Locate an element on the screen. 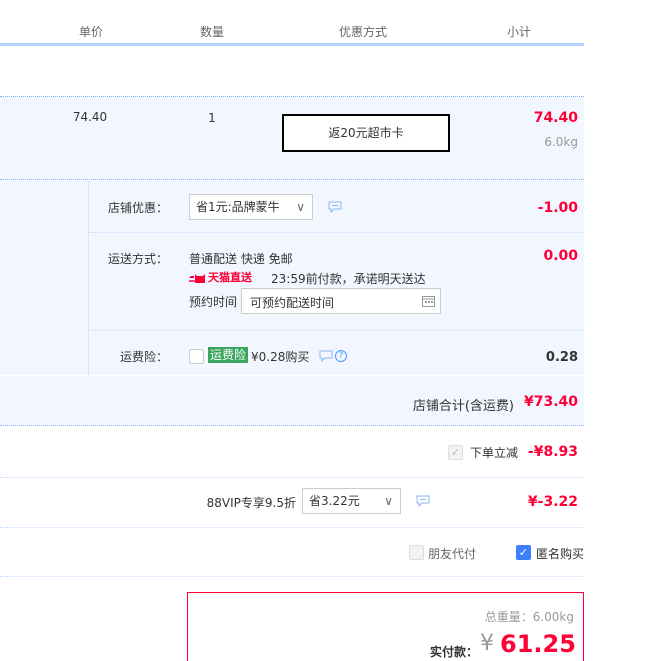  vip-label: 88VIP专享9.5折 is located at coordinates (251, 503).